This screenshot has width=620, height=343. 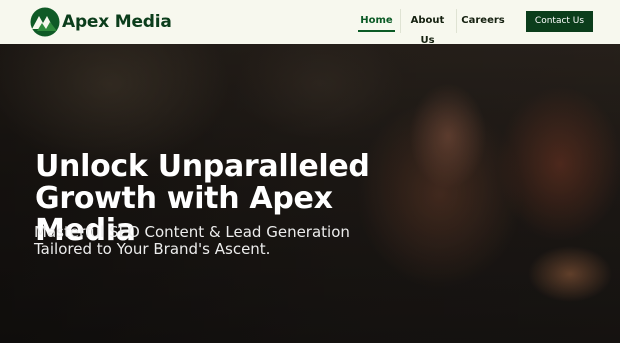 What do you see at coordinates (45, 22) in the screenshot?
I see `mountain-logo-icon` at bounding box center [45, 22].